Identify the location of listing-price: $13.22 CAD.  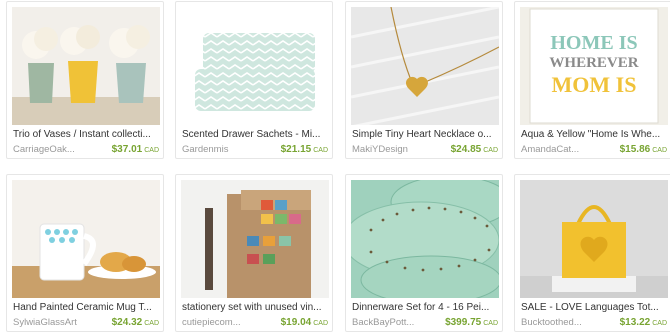
(643, 322).